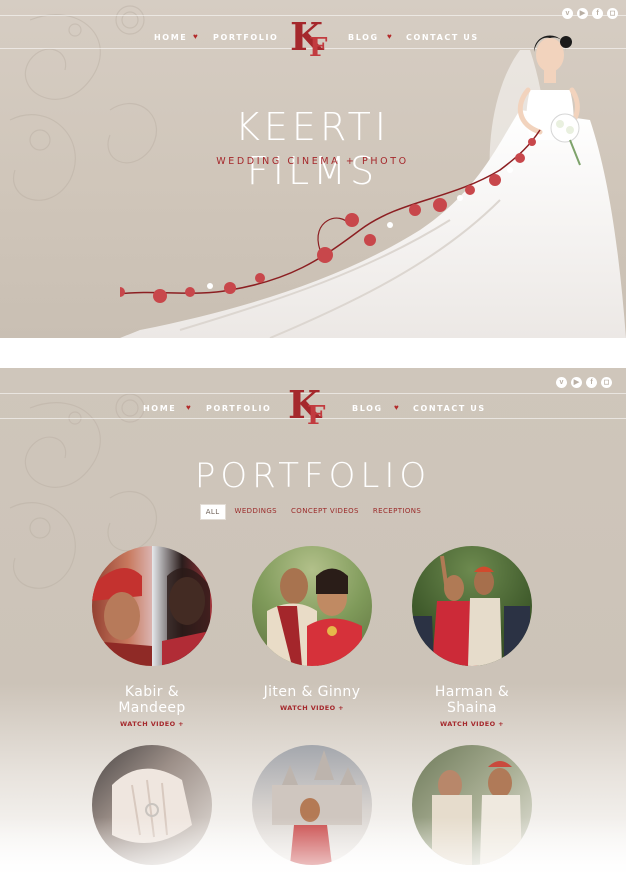 The image size is (626, 877). I want to click on portfolio-item: Harman & Shaina WATCH VIDEO +, so click(472, 637).